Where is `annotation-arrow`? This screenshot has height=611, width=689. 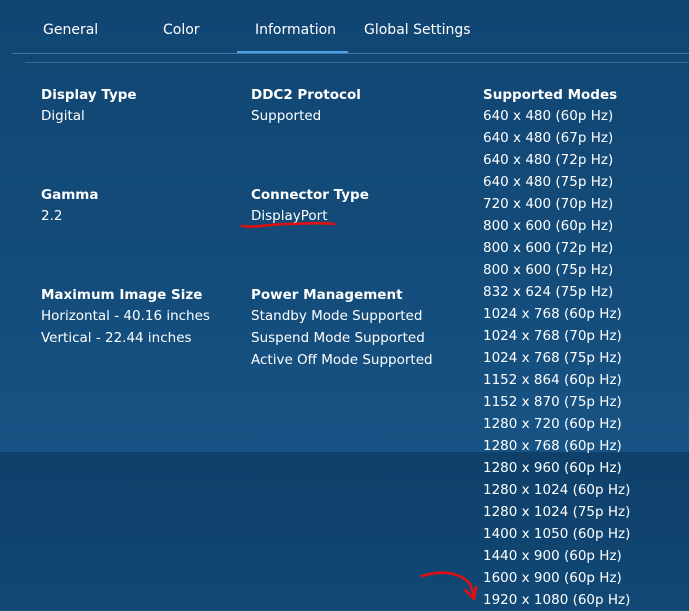
annotation-arrow is located at coordinates (449, 586).